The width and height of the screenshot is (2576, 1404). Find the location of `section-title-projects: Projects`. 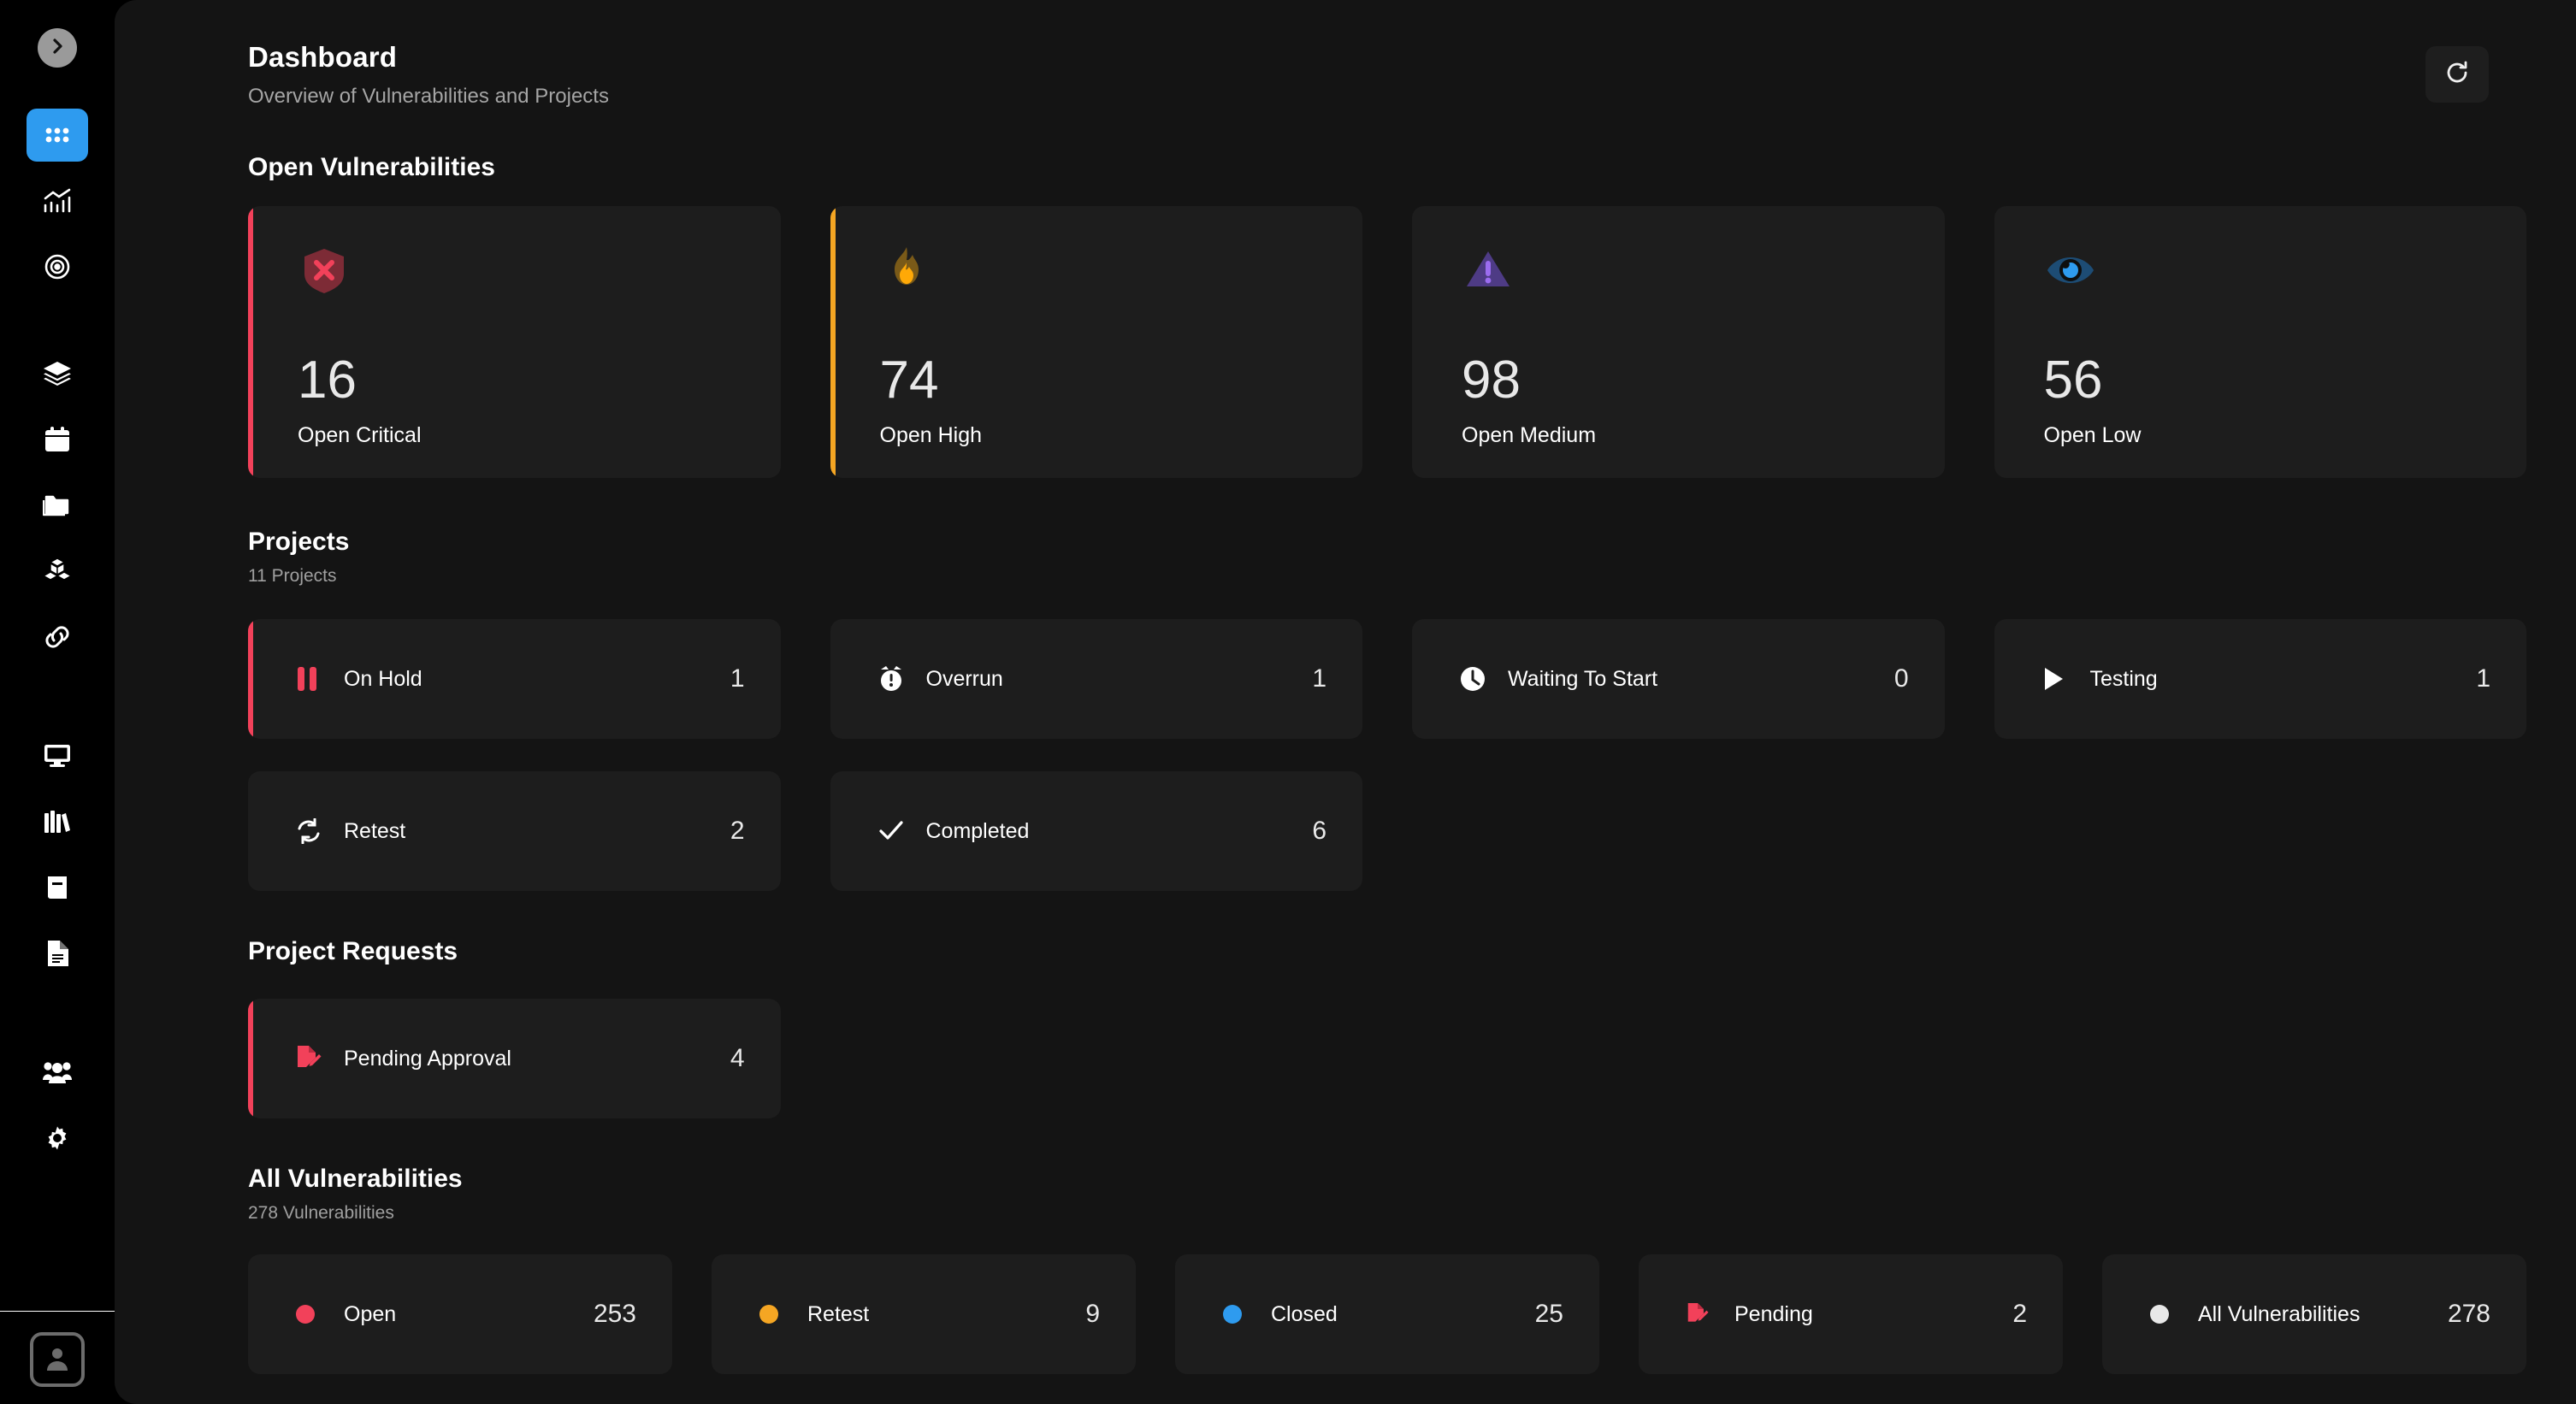

section-title-projects: Projects is located at coordinates (299, 542).